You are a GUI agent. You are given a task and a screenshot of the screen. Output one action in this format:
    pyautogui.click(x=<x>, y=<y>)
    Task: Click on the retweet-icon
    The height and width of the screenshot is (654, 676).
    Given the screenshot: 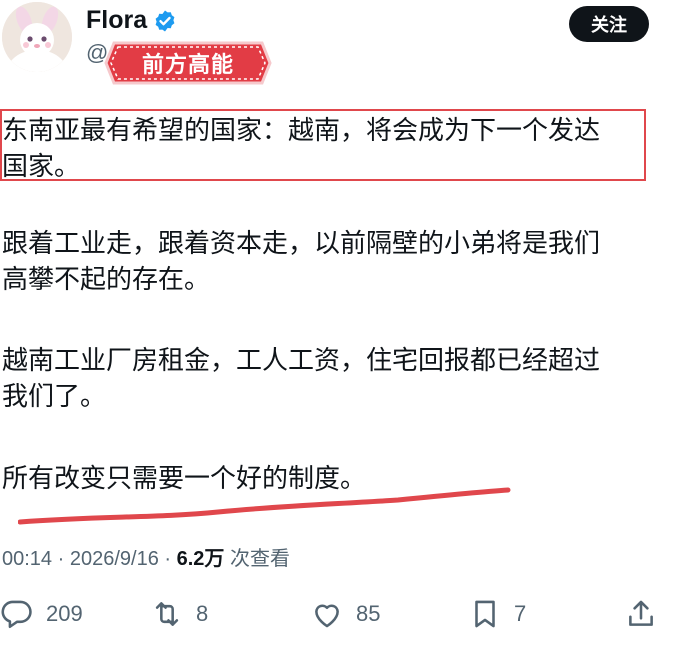 What is the action you would take?
    pyautogui.click(x=167, y=614)
    